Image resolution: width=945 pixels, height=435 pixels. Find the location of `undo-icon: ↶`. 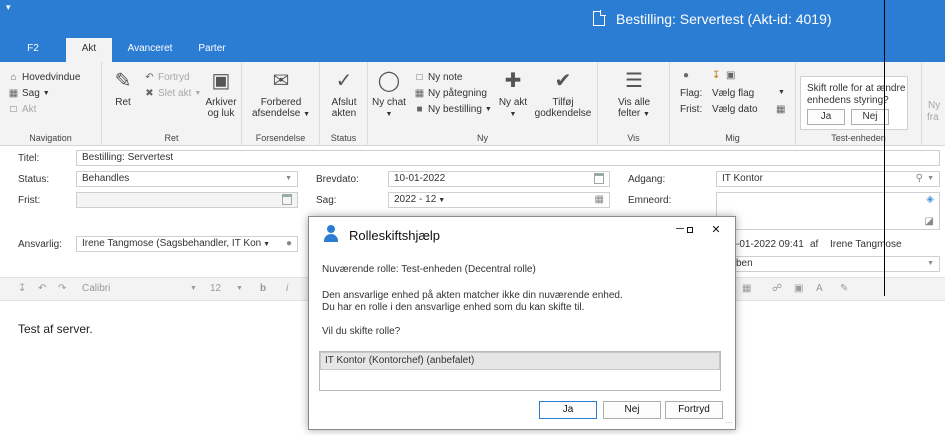

undo-icon: ↶ is located at coordinates (42, 288).